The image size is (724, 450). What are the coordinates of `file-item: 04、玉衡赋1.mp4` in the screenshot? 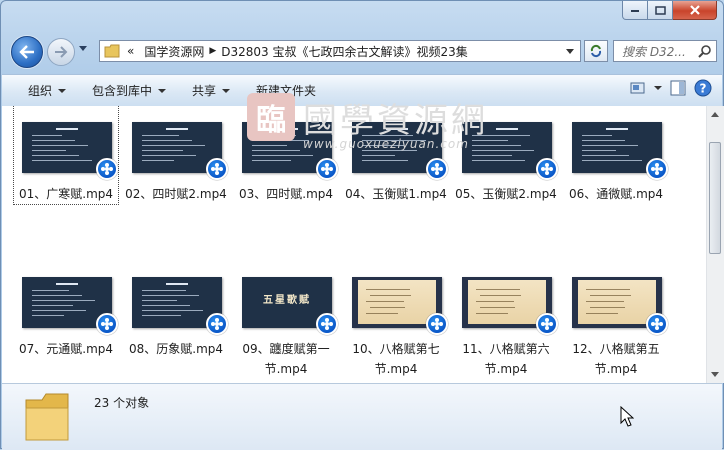 It's located at (396, 155).